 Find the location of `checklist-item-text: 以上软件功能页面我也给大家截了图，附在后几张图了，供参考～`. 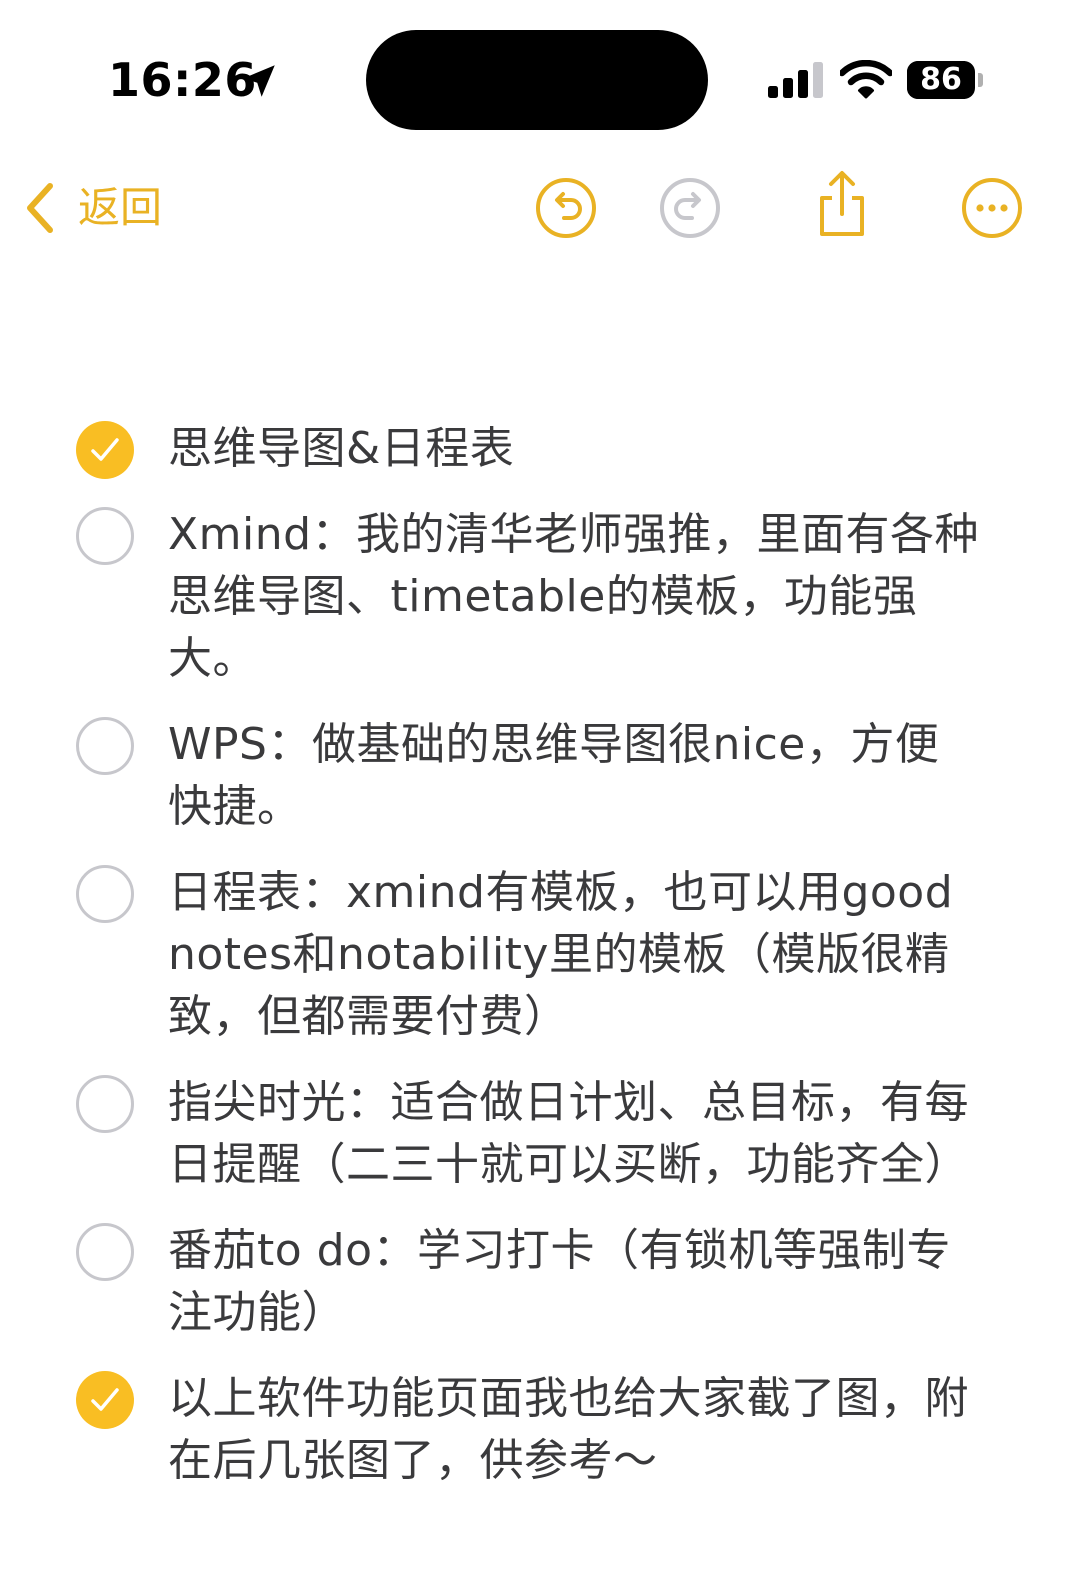

checklist-item-text: 以上软件功能页面我也给大家截了图，附在后几张图了，供参考～ is located at coordinates (574, 1430).